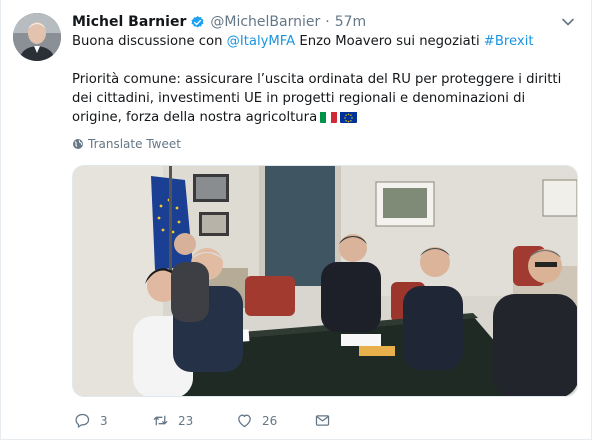  I want to click on italy-flag-icon, so click(329, 117).